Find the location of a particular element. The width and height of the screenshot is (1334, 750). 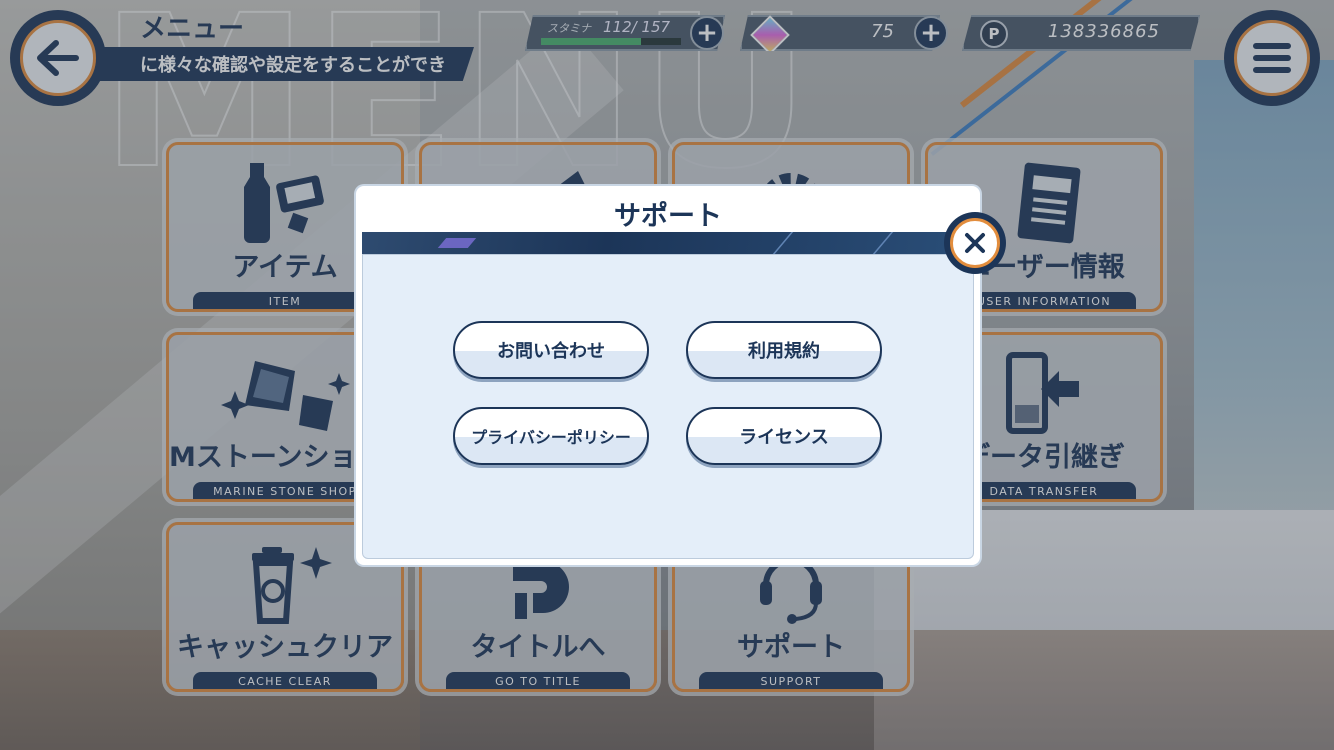

contact-button: お問い合わせ is located at coordinates (551, 350).